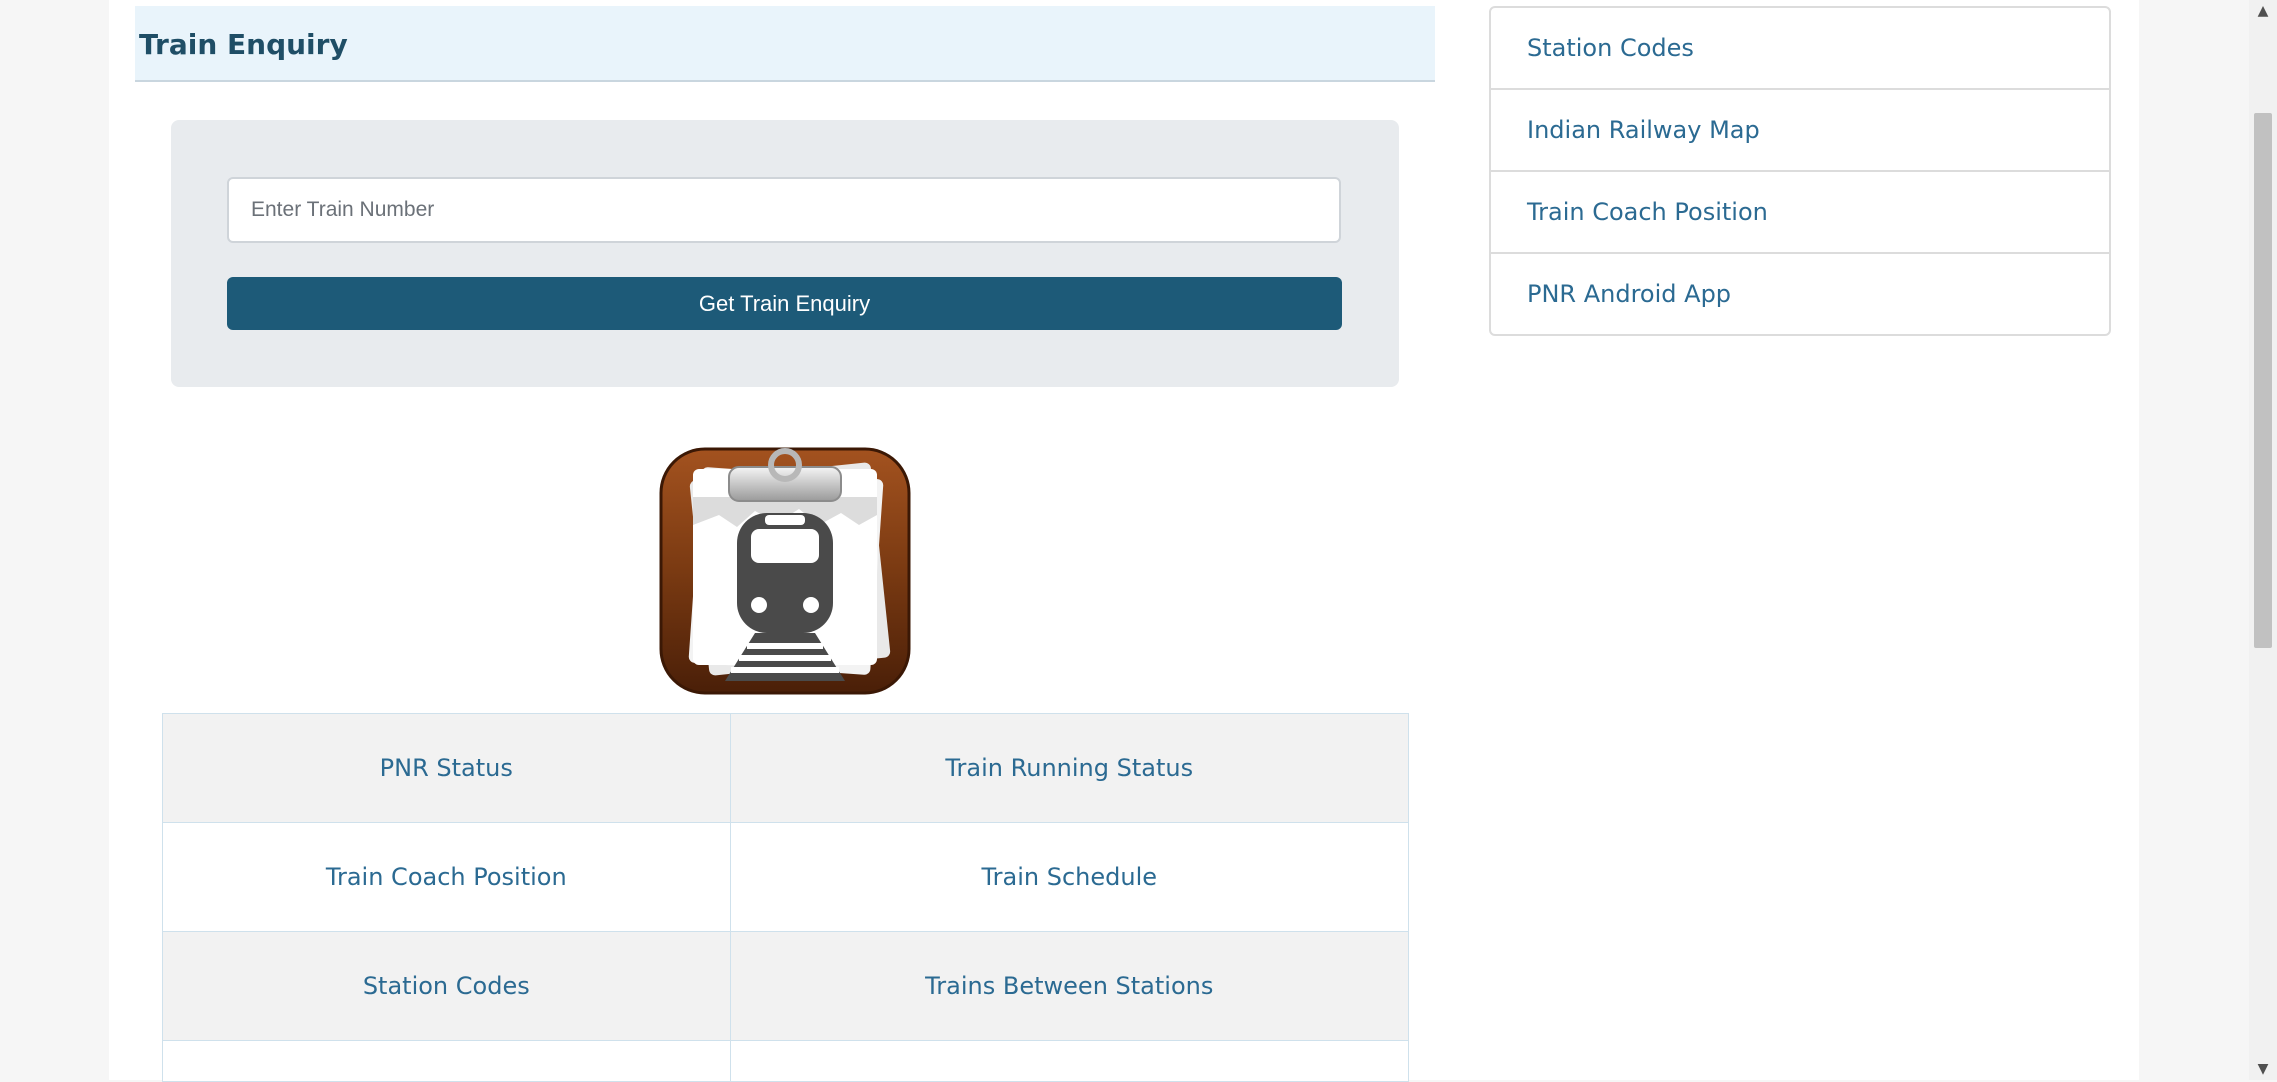 This screenshot has height=1082, width=2277. I want to click on sidebar-item-train-coach-position: Train Coach Position, so click(1800, 213).